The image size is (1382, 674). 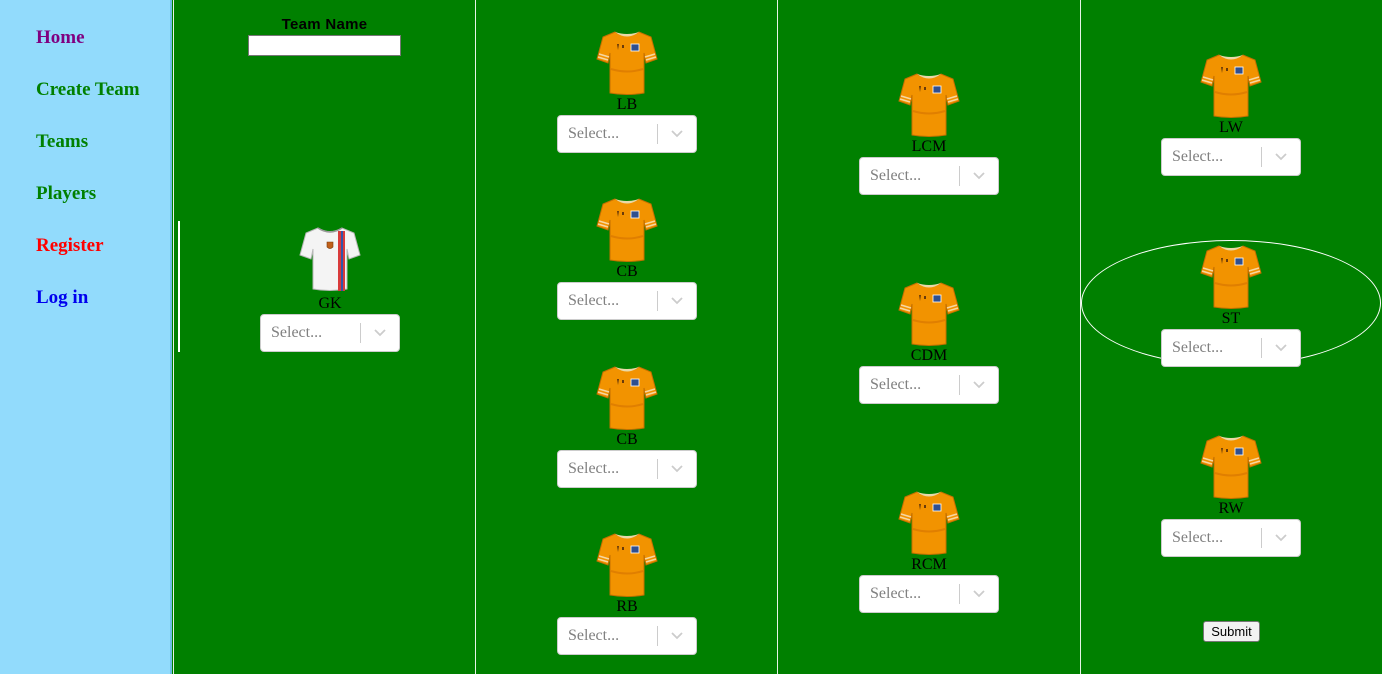 What do you see at coordinates (70, 246) in the screenshot?
I see `nav-register-link: Register` at bounding box center [70, 246].